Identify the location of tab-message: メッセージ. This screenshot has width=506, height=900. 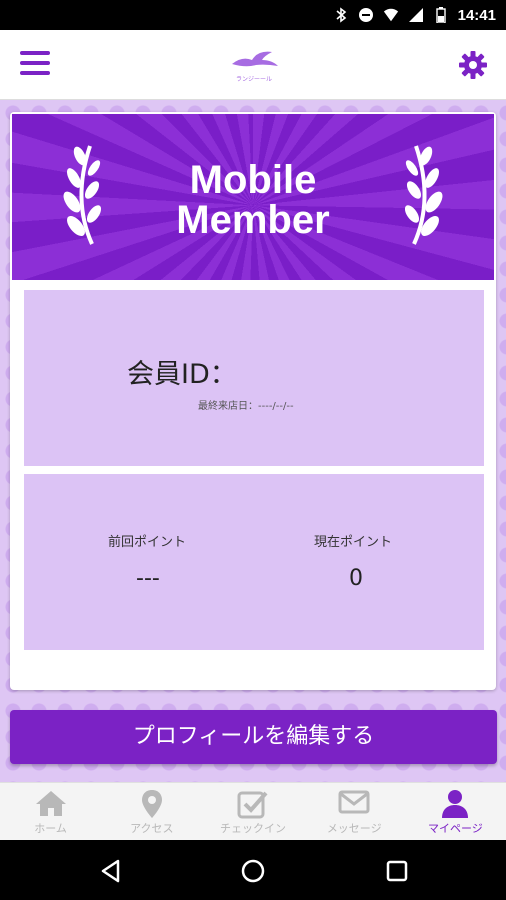
(354, 811).